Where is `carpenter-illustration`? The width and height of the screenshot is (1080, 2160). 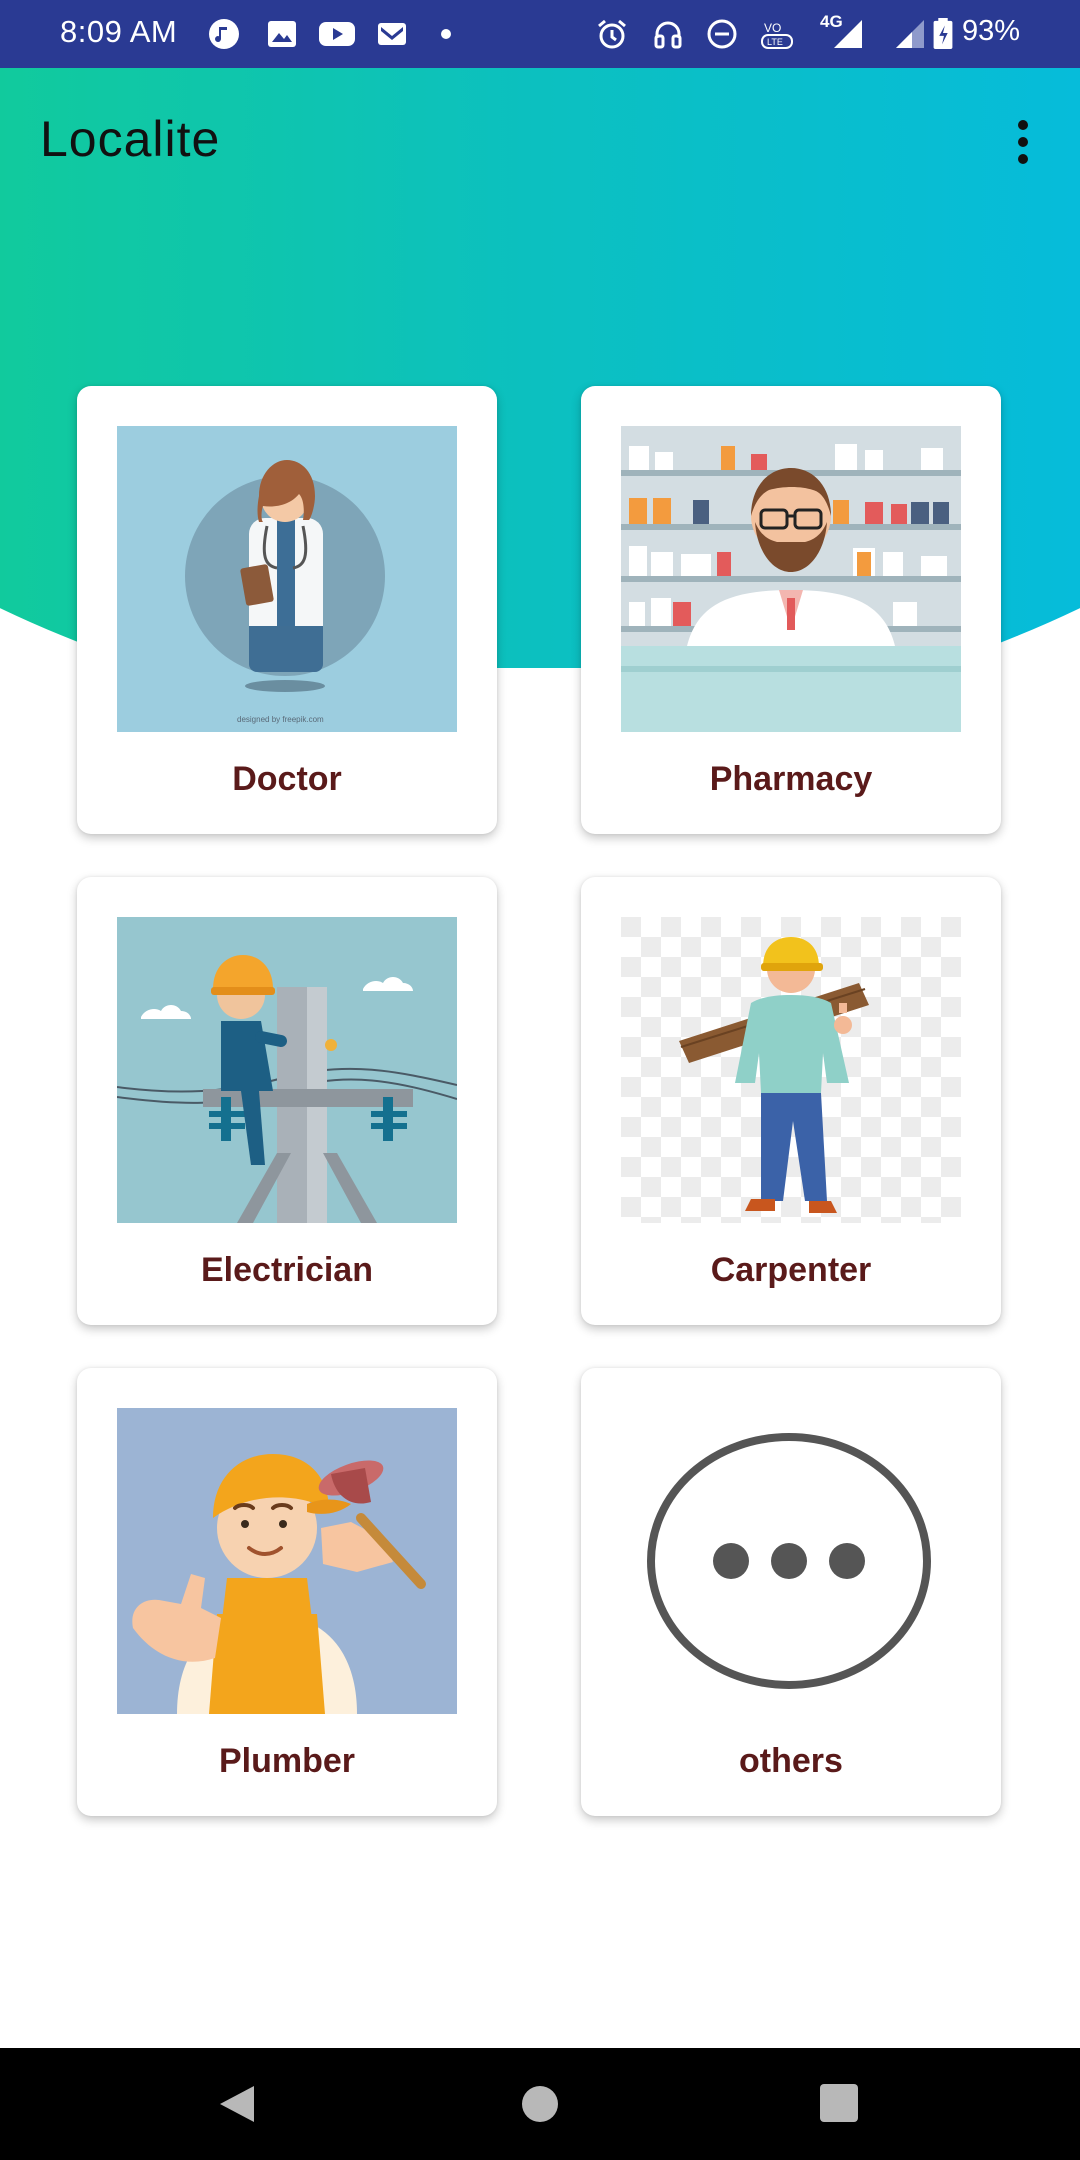 carpenter-illustration is located at coordinates (791, 1070).